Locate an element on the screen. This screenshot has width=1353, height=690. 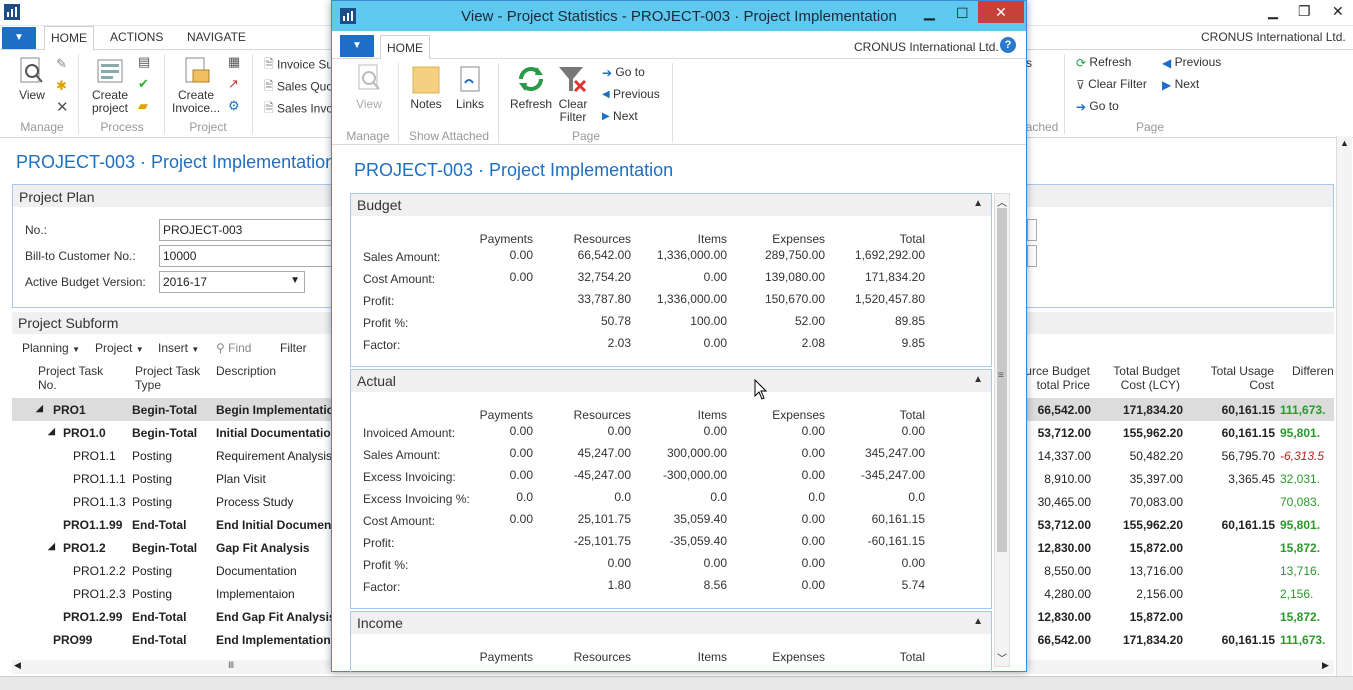
scroll-up-icon: ▲ is located at coordinates (1344, 143).